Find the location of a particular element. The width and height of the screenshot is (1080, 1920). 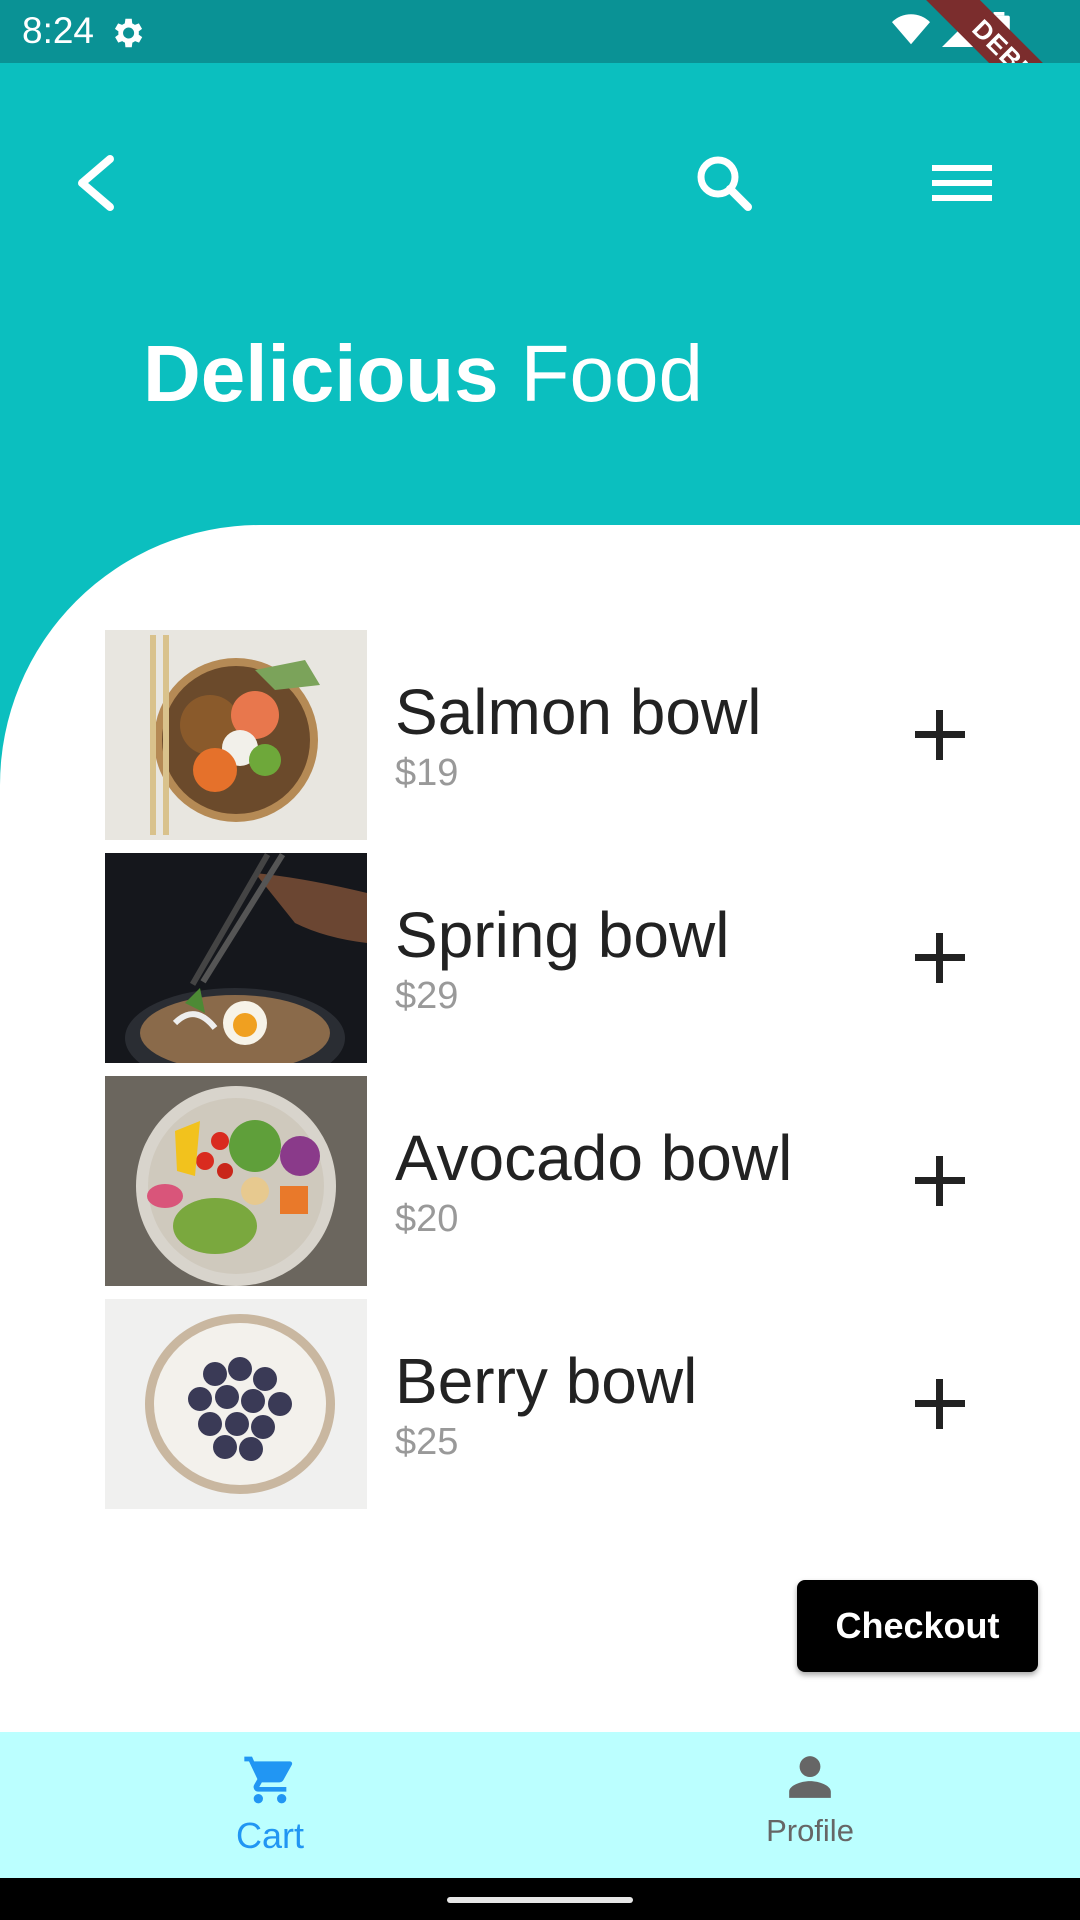

nav-label-profile: Profile is located at coordinates (810, 1830).